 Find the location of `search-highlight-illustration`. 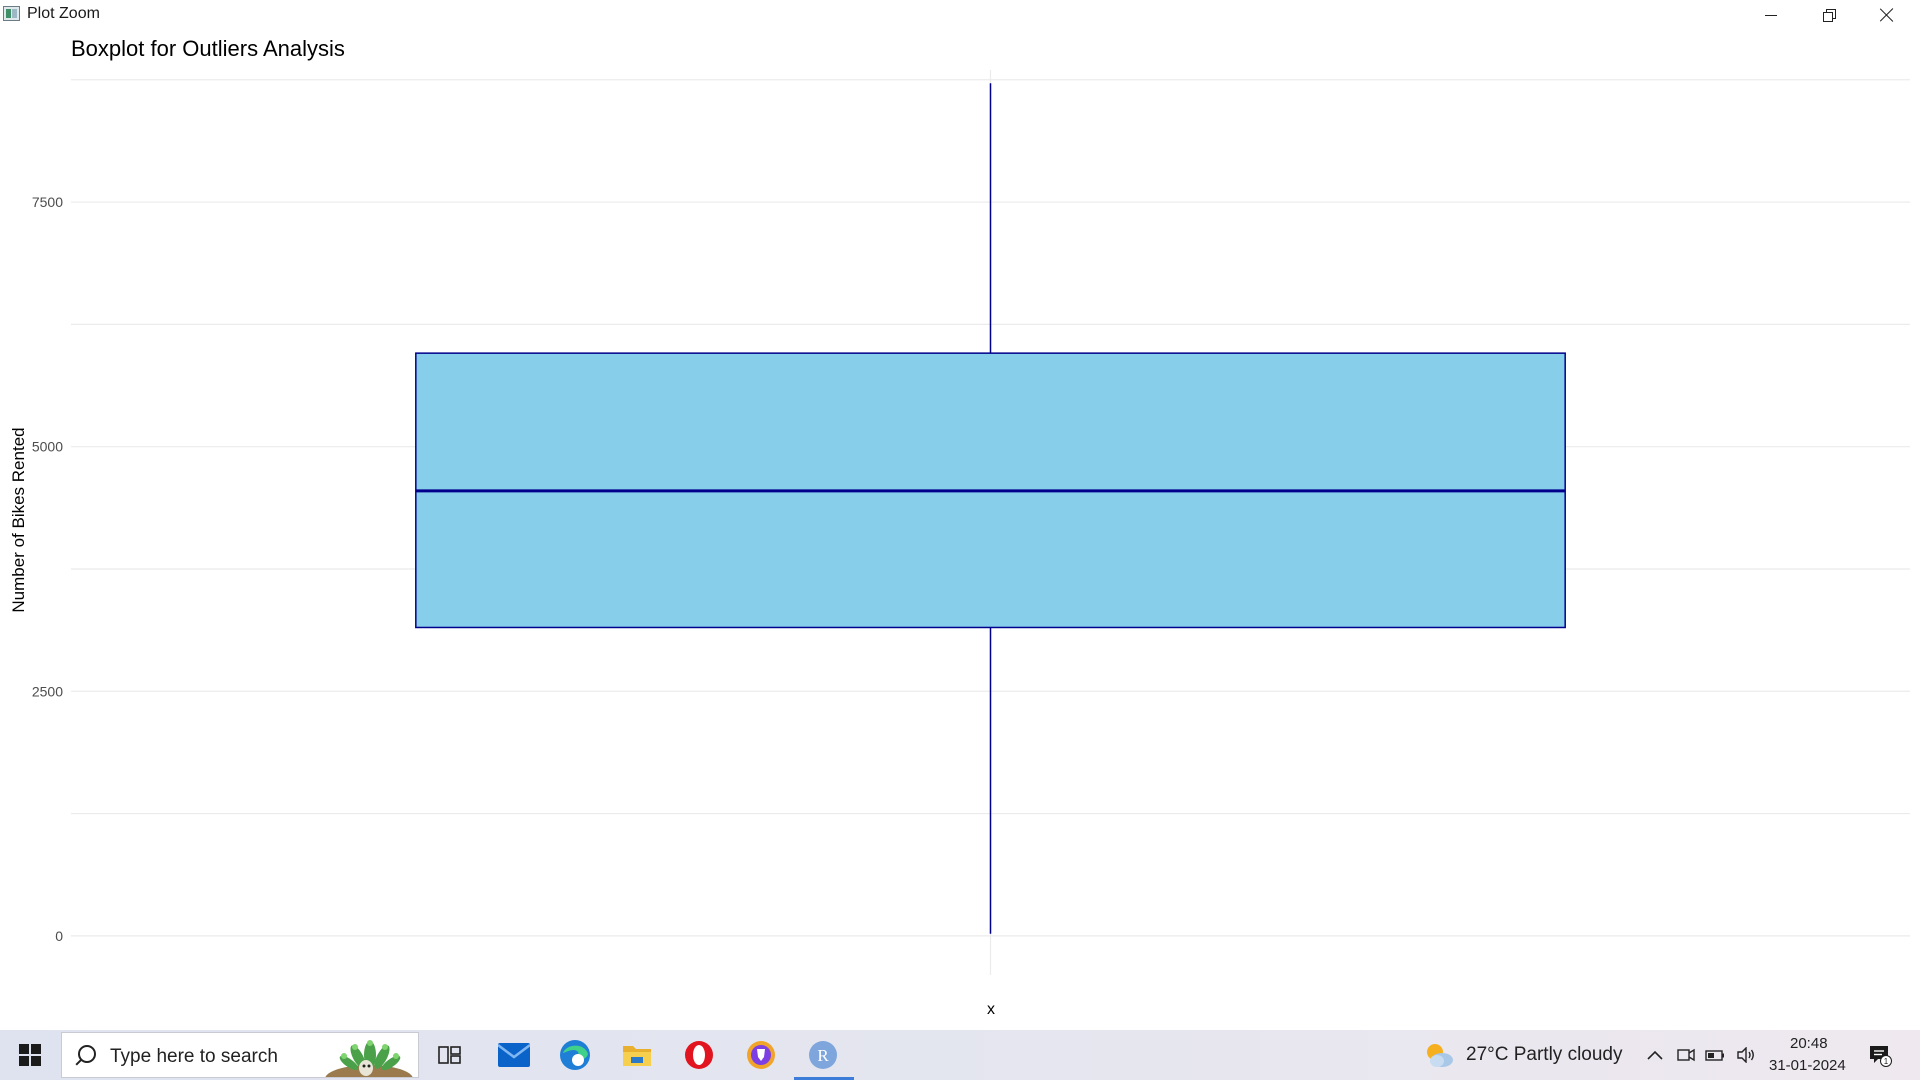

search-highlight-illustration is located at coordinates (369, 1058).